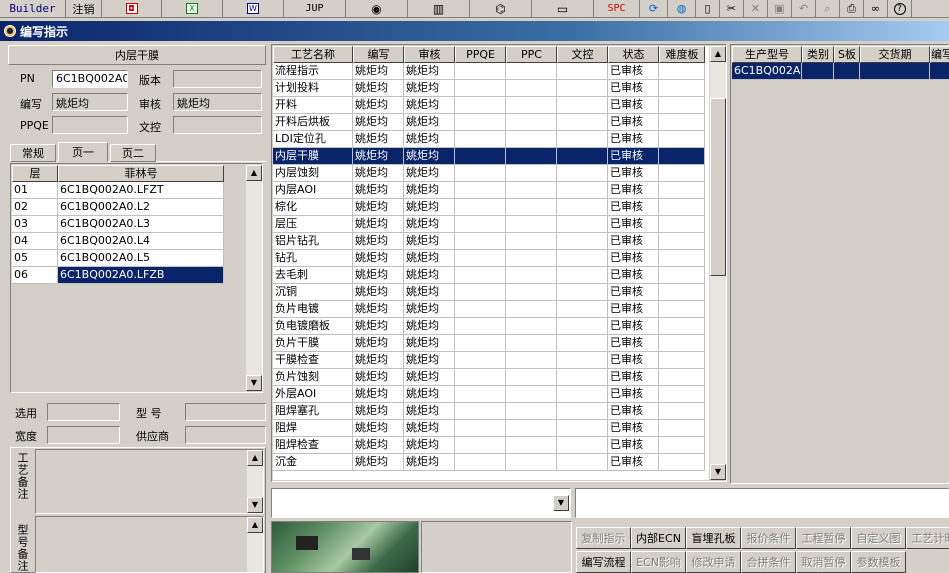  I want to click on supplier-field, so click(225, 435).